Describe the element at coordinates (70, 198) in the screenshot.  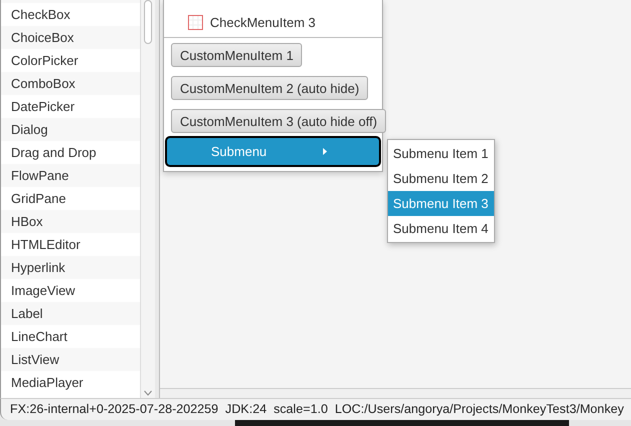
I see `list-item: GridPane` at that location.